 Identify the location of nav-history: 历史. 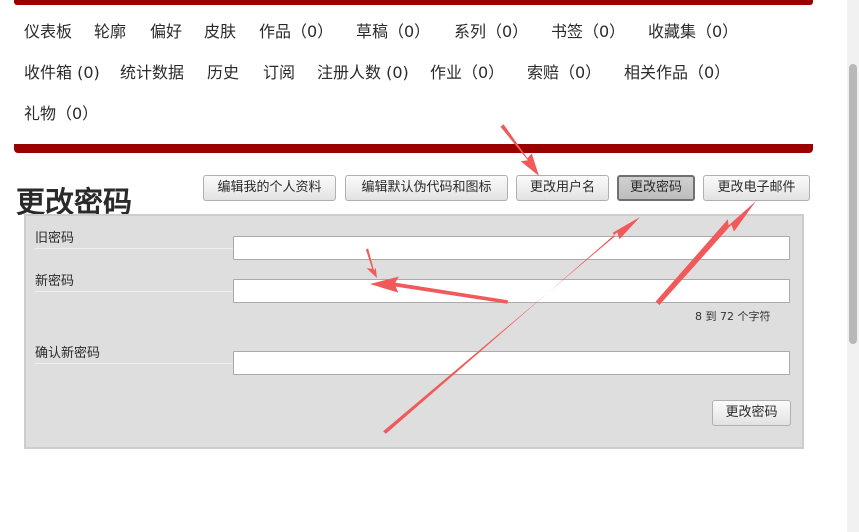
(223, 73).